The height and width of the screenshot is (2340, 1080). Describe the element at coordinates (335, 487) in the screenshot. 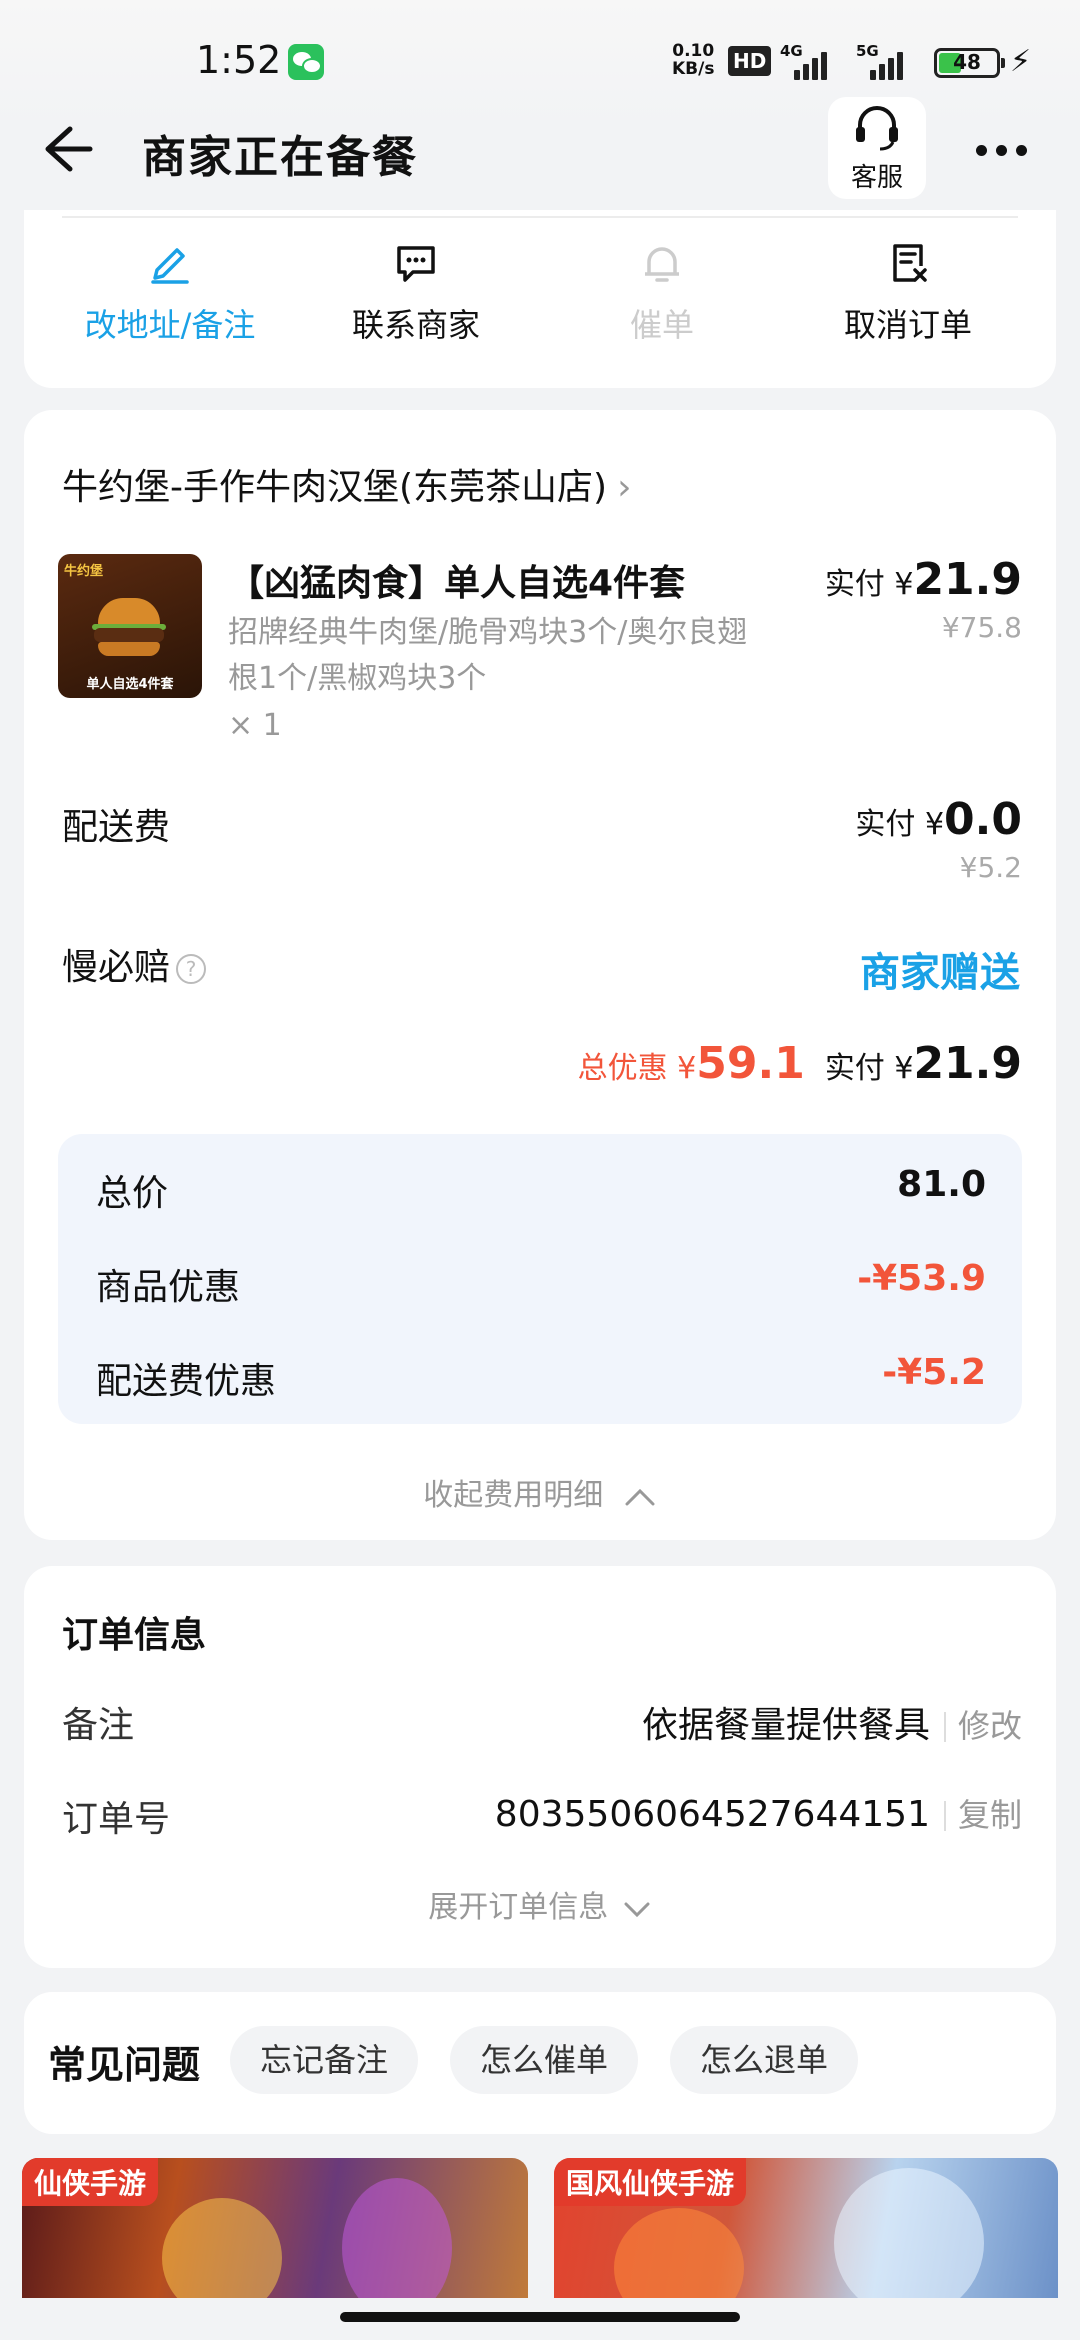

I see `shop-name: 牛约堡-手作牛肉汉堡(东莞茶山店)` at that location.